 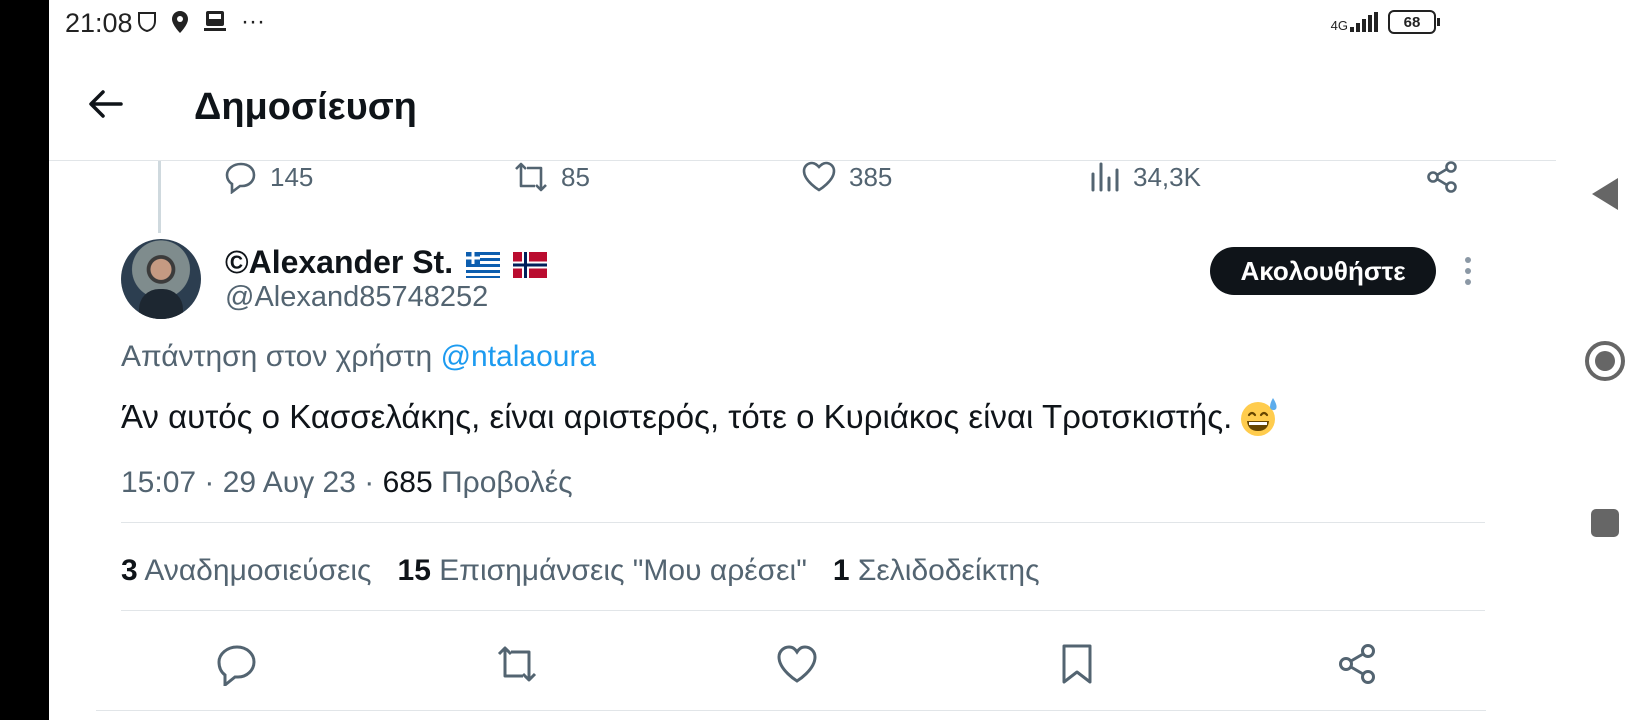 What do you see at coordinates (24, 360) in the screenshot?
I see `left-black-edge` at bounding box center [24, 360].